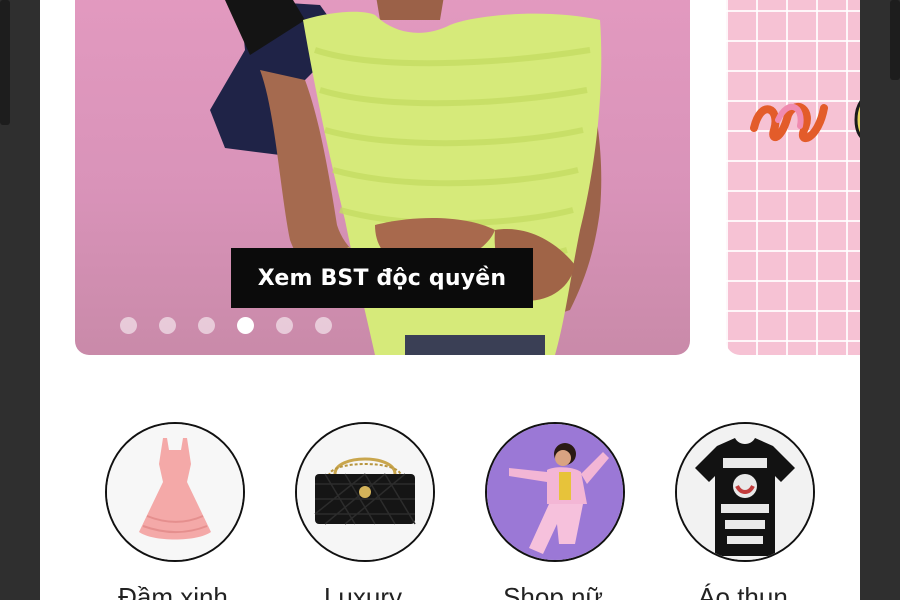  What do you see at coordinates (805, 121) in the screenshot?
I see `ribbon-swirl-icon` at bounding box center [805, 121].